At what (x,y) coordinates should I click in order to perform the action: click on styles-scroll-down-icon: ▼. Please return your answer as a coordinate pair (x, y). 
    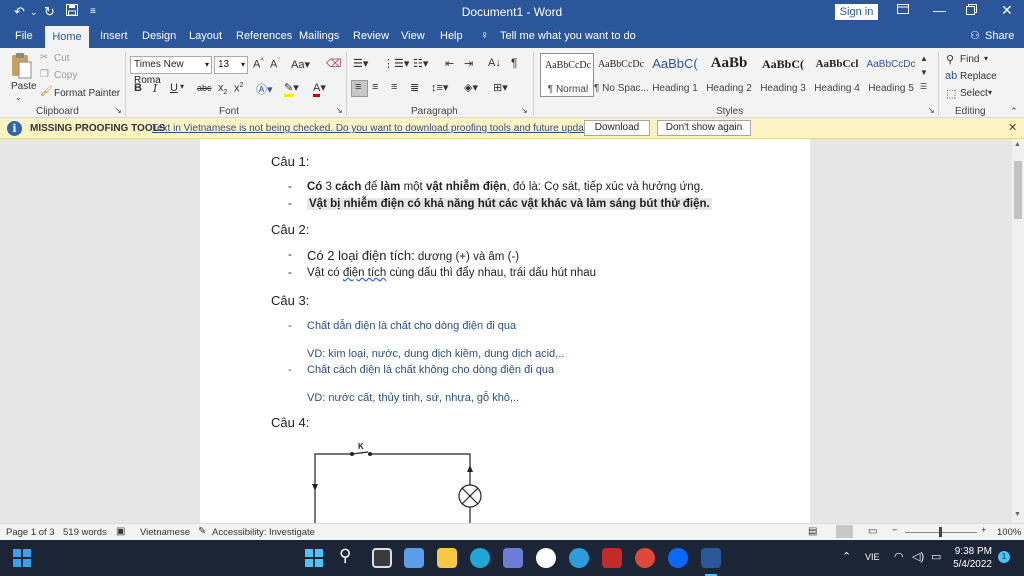
    Looking at the image, I should click on (924, 72).